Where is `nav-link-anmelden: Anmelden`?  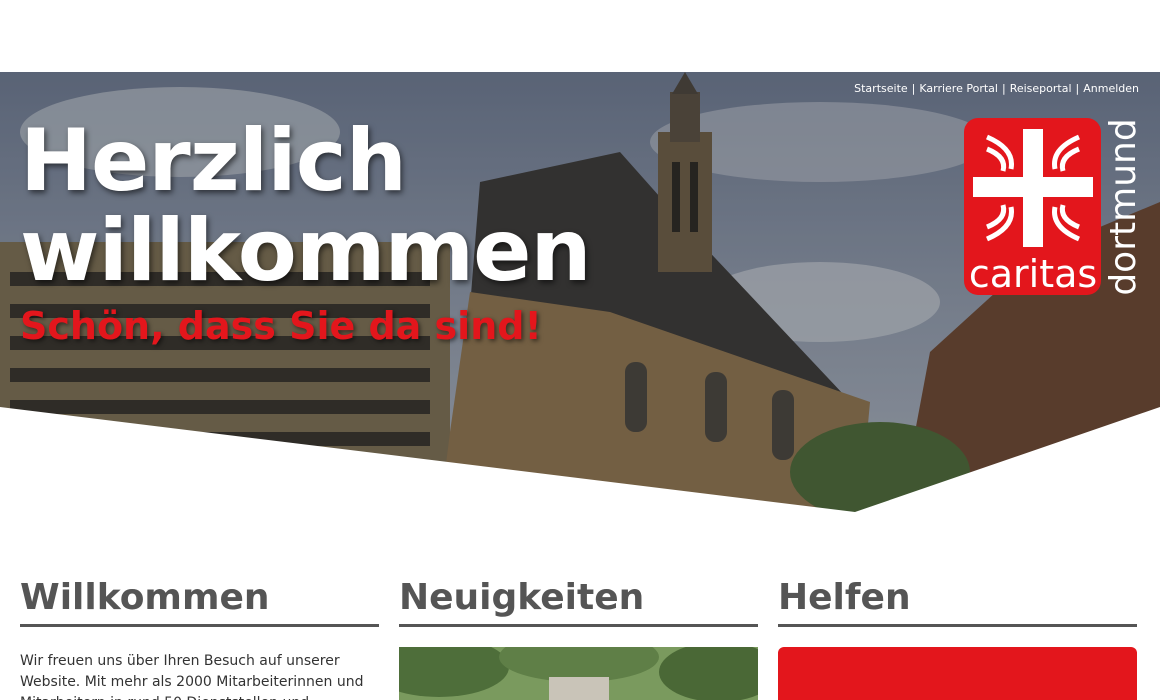
nav-link-anmelden: Anmelden is located at coordinates (1111, 88).